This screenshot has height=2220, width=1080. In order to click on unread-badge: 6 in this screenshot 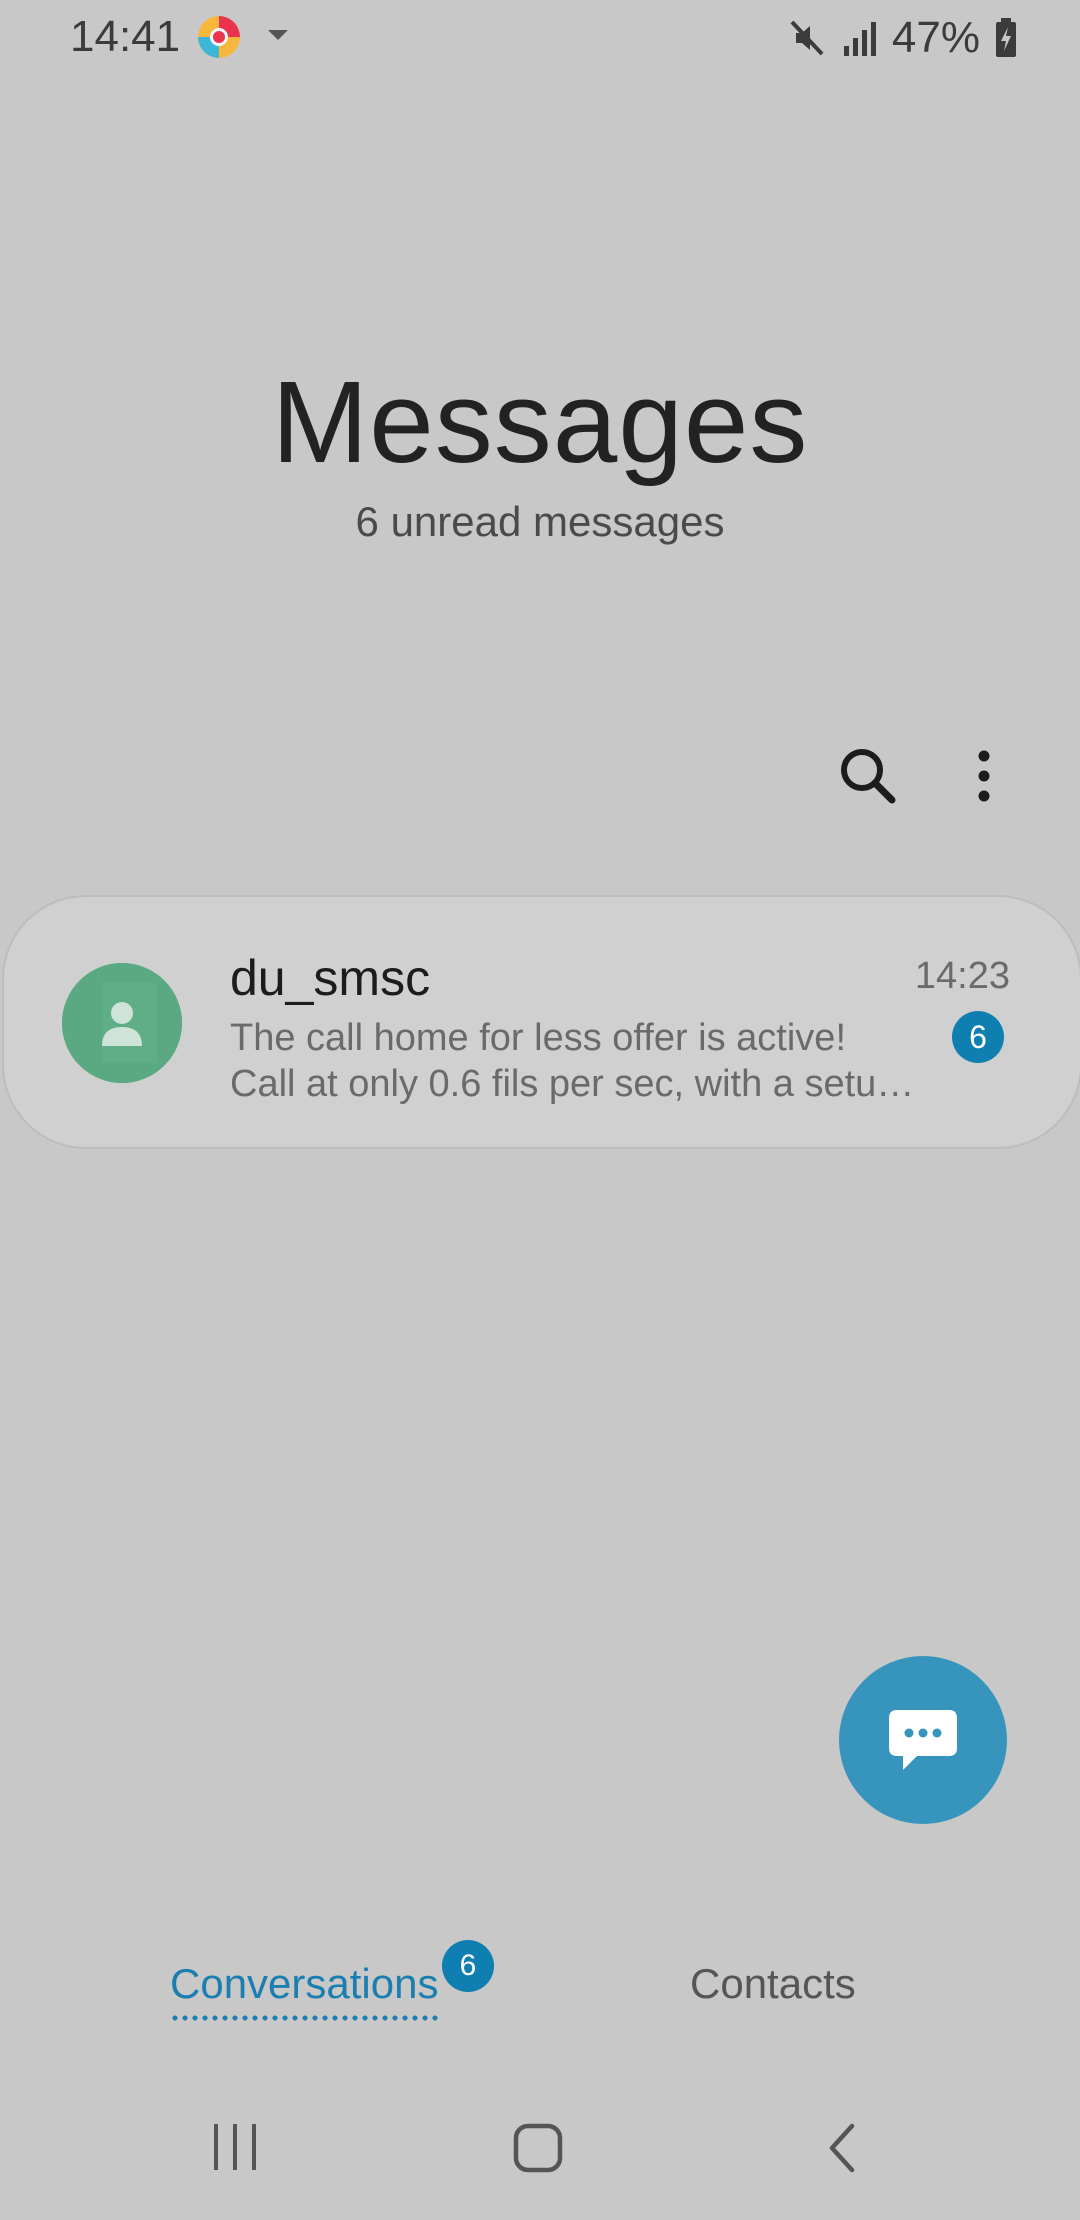, I will do `click(978, 1037)`.